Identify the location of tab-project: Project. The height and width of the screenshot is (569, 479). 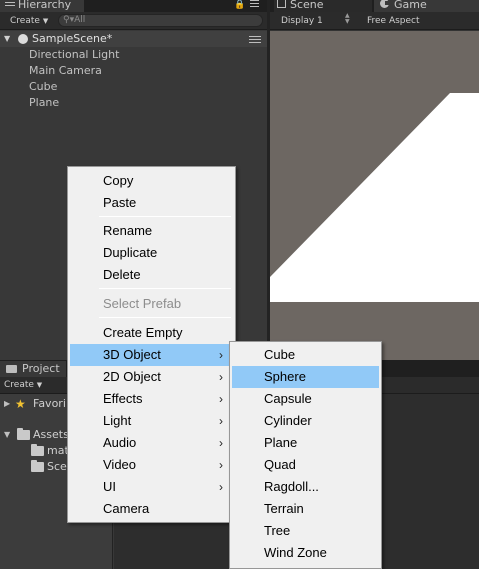
(33, 369).